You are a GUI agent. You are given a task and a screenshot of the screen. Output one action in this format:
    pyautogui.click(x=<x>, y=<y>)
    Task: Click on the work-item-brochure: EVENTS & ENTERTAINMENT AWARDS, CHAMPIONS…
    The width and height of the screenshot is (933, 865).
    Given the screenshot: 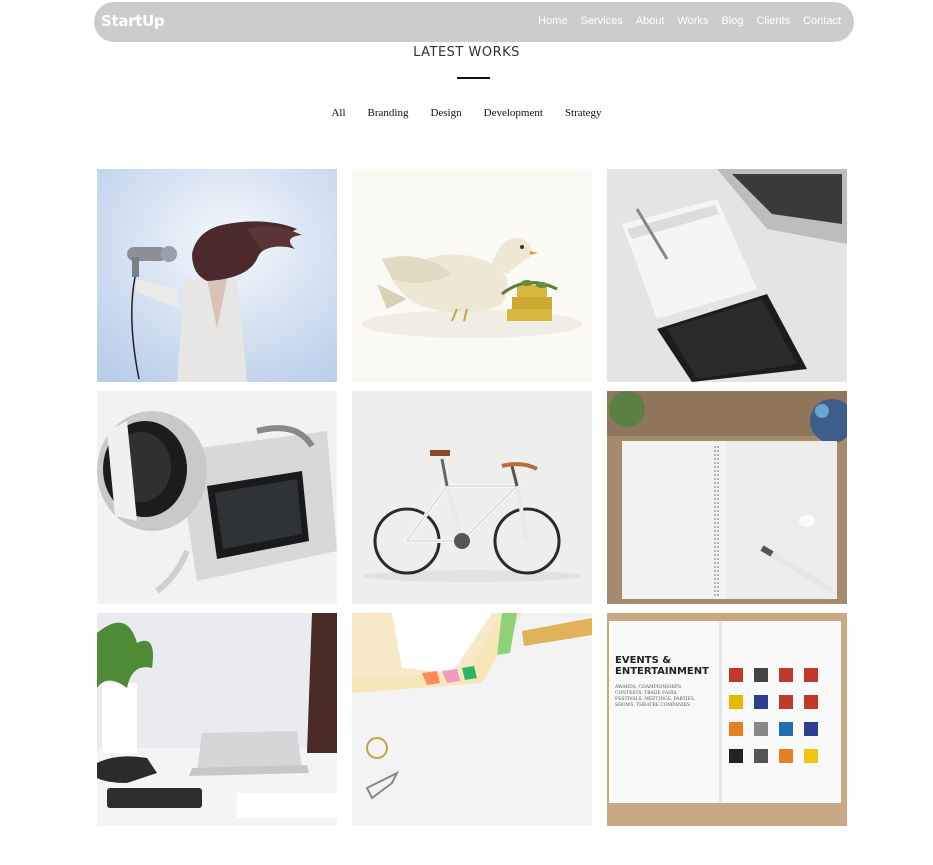 What is the action you would take?
    pyautogui.click(x=727, y=719)
    